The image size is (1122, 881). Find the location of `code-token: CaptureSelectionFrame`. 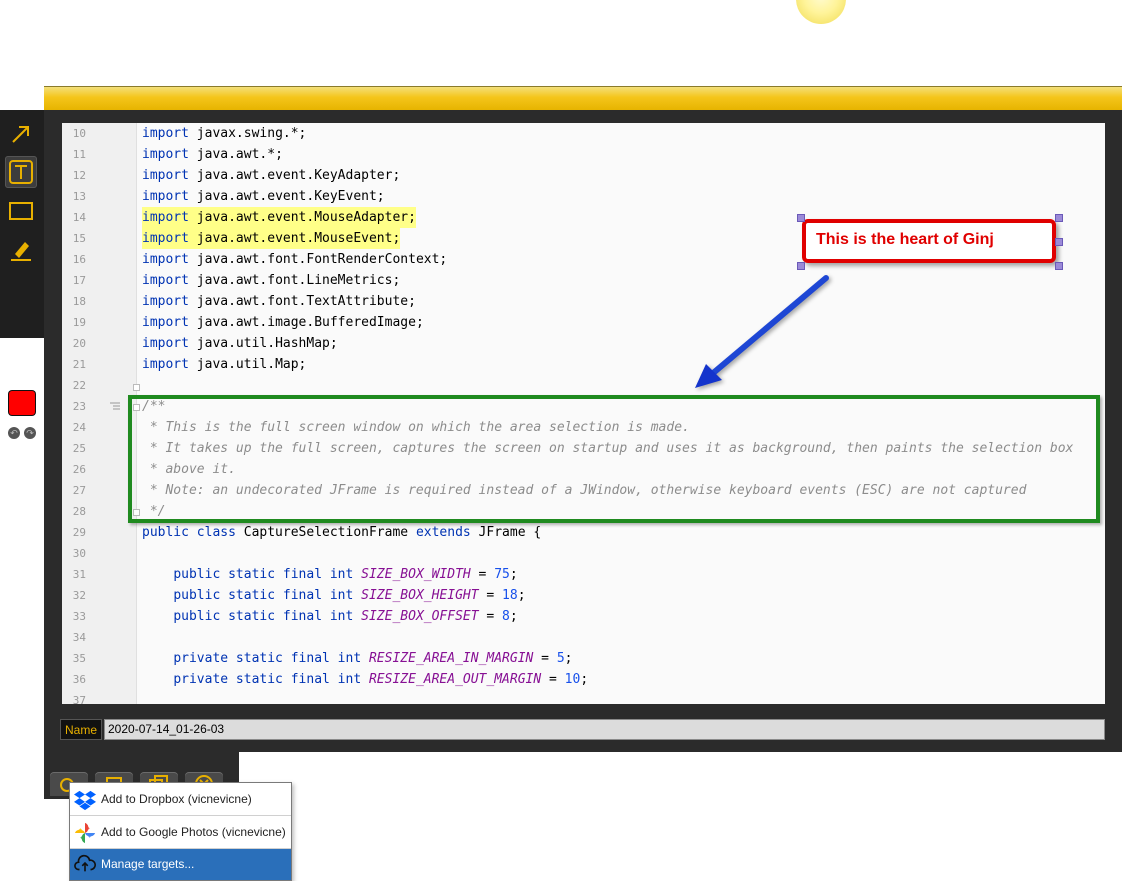

code-token: CaptureSelectionFrame is located at coordinates (325, 532).